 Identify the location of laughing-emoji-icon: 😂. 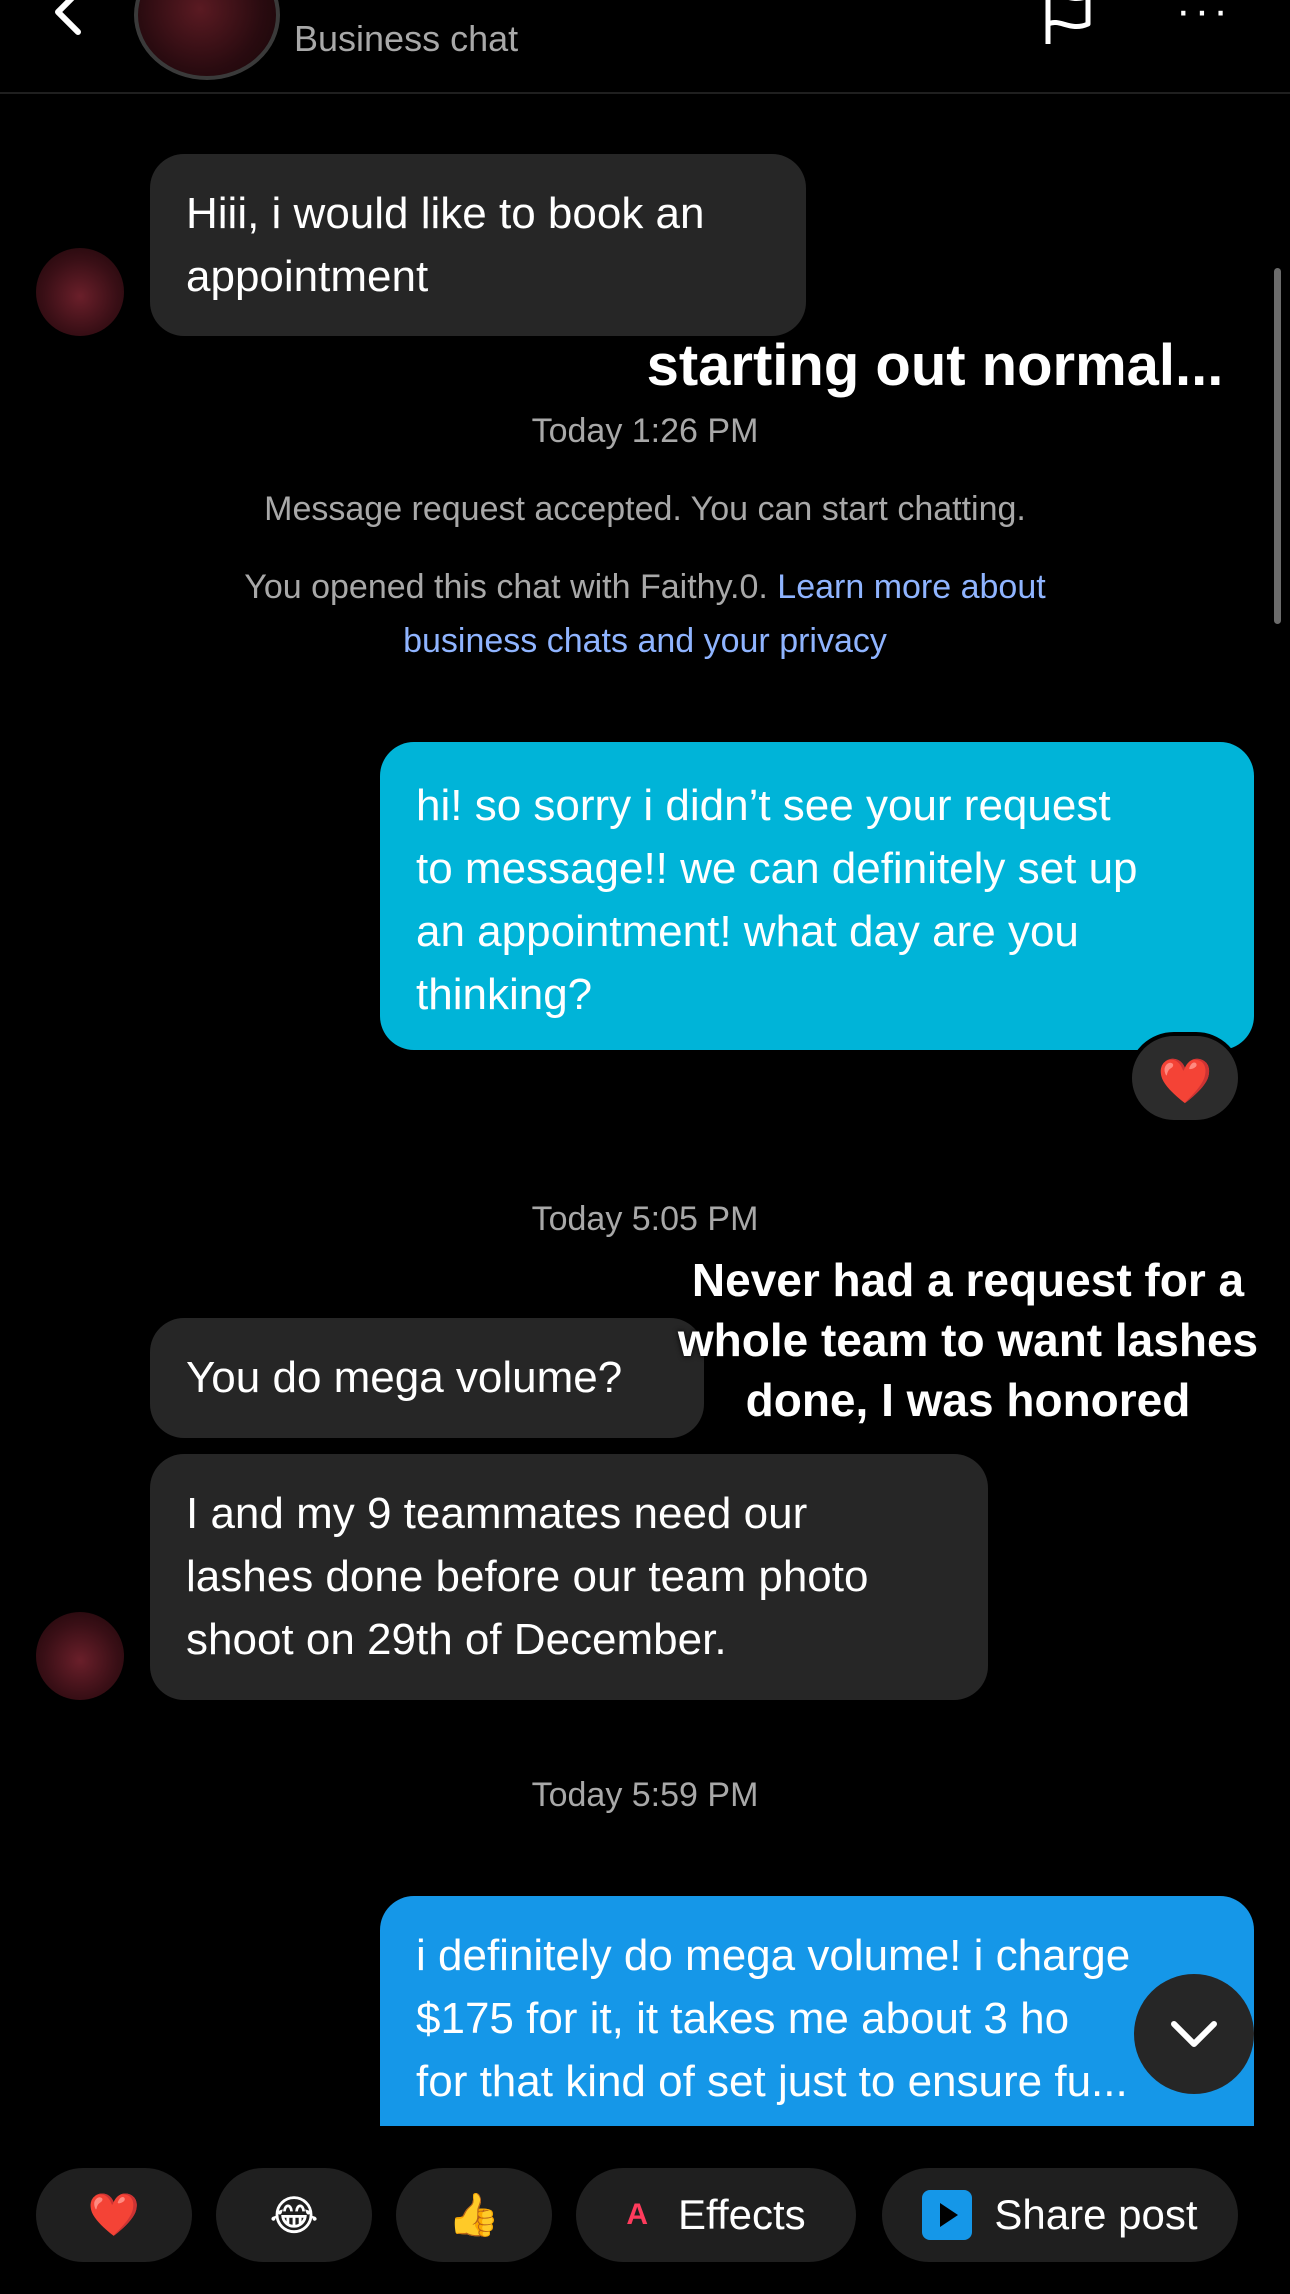
(294, 2215).